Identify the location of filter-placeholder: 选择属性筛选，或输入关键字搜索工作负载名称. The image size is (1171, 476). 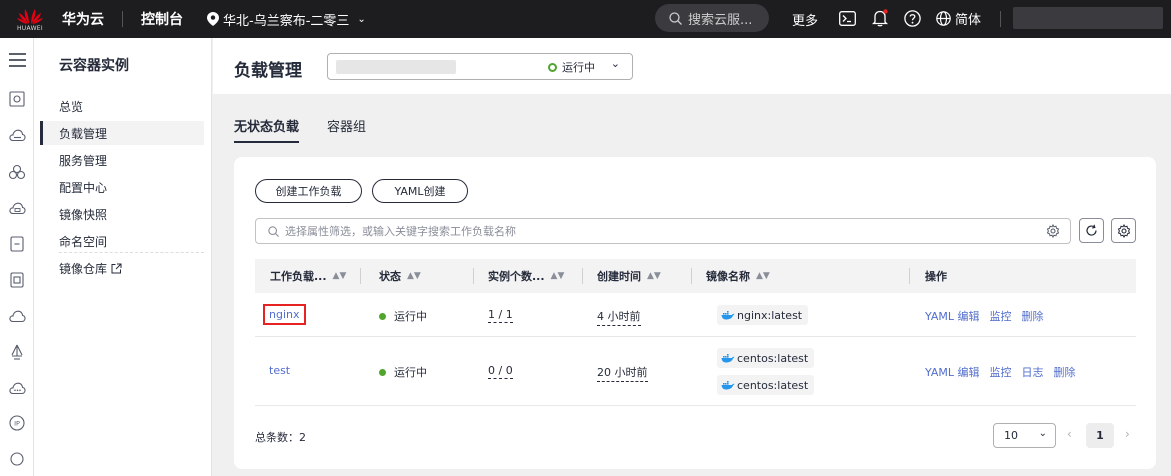
(400, 231).